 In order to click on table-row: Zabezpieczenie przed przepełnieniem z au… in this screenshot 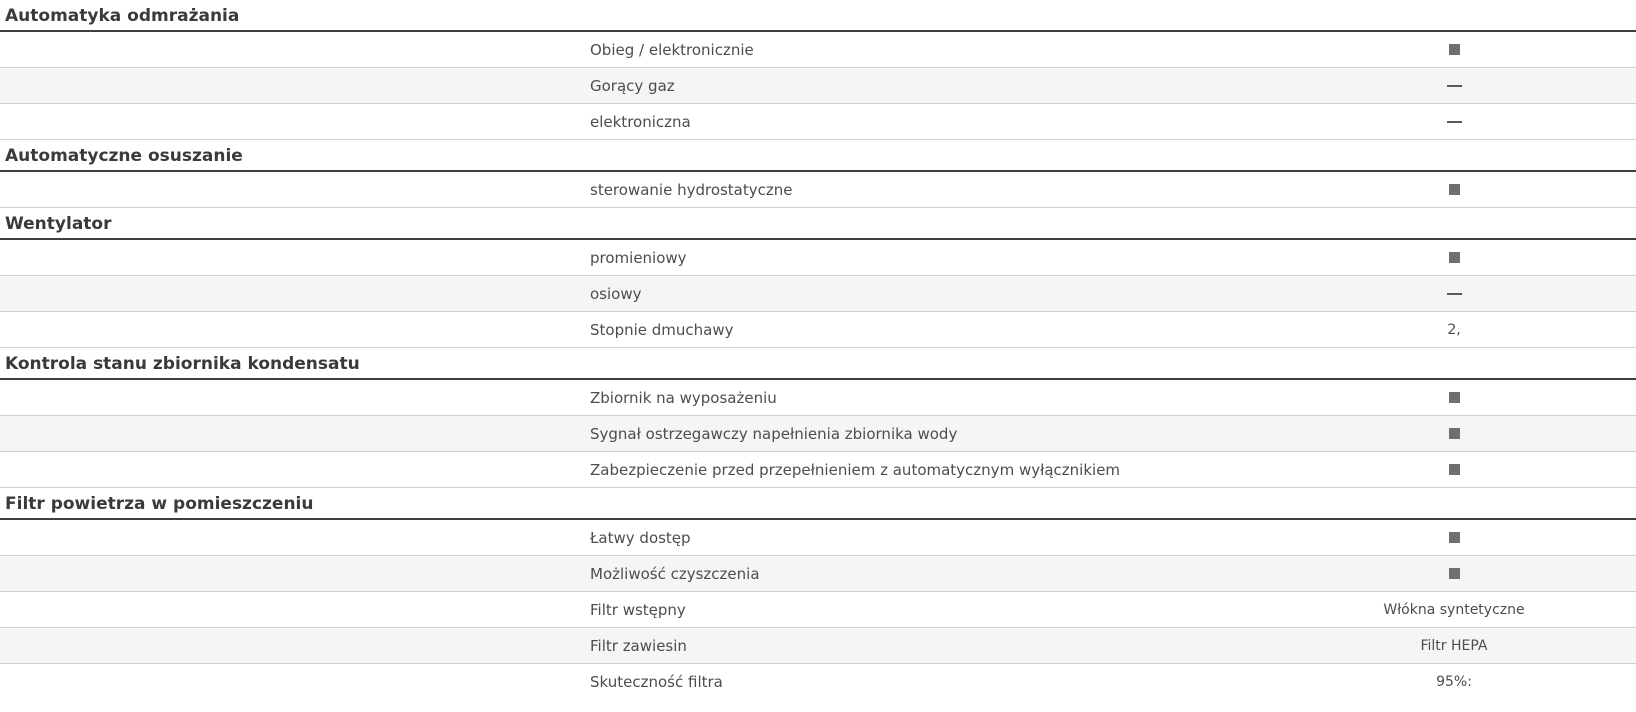, I will do `click(818, 470)`.